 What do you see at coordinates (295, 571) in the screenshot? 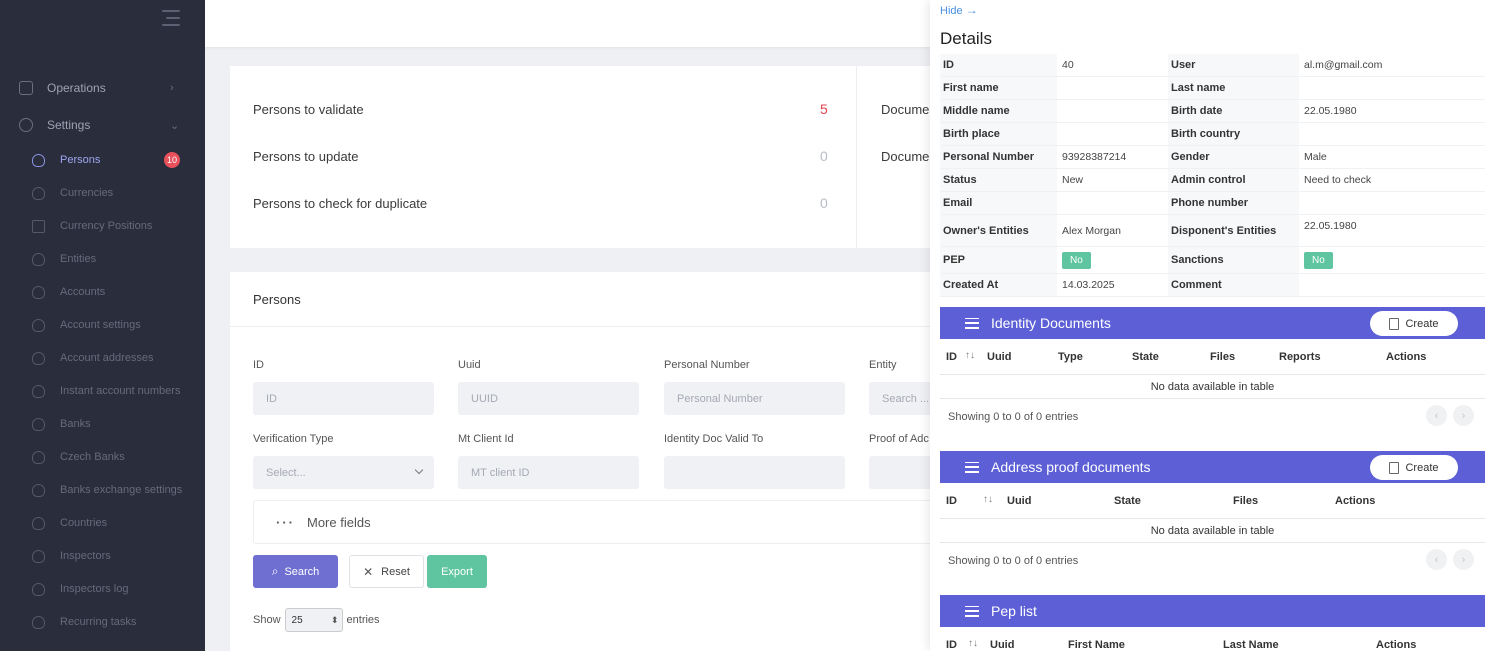
I see `search-button: ⌕ Search` at bounding box center [295, 571].